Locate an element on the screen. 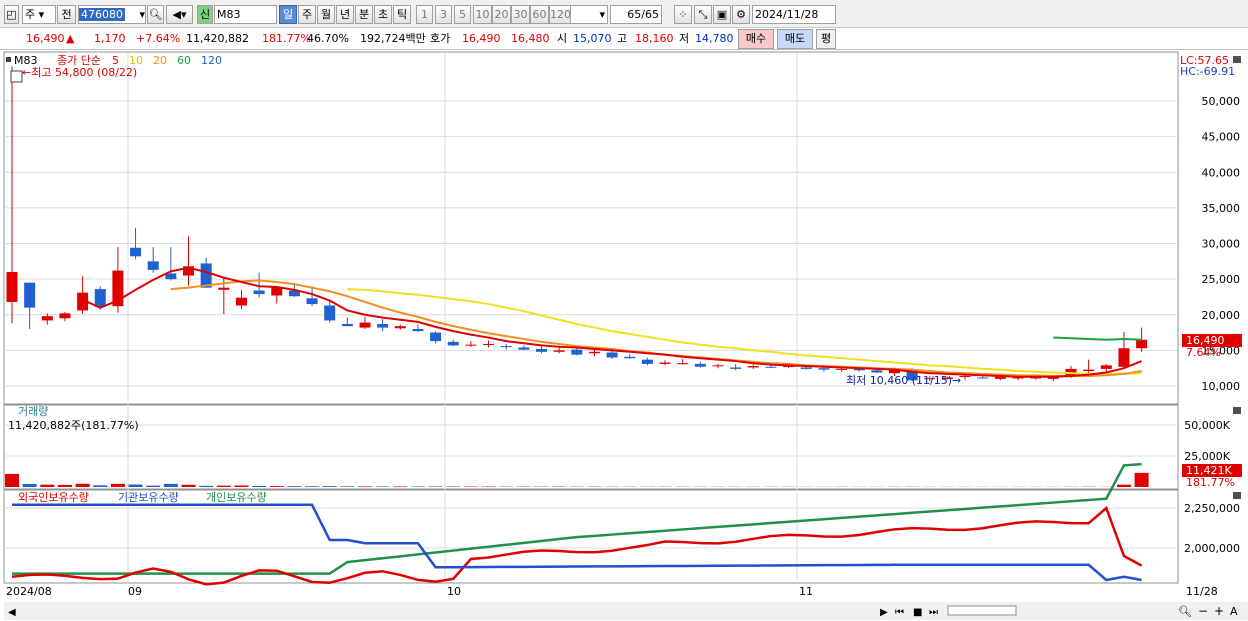 Image resolution: width=1248 pixels, height=621 pixels. low-value: 14,780 is located at coordinates (714, 38).